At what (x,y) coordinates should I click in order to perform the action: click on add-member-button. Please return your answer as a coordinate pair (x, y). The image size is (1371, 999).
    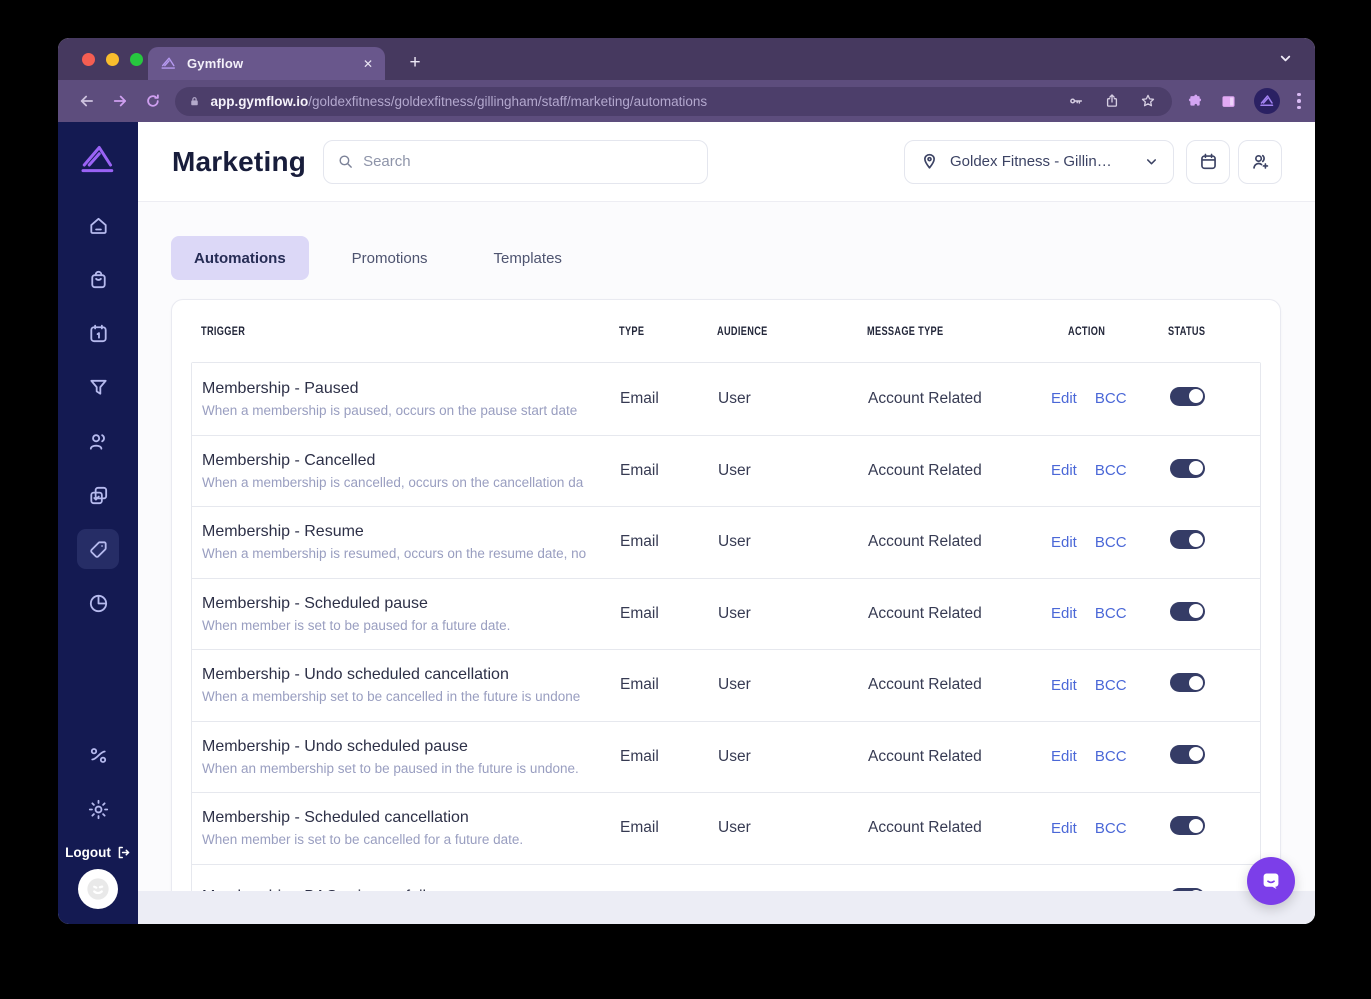
    Looking at the image, I should click on (1260, 161).